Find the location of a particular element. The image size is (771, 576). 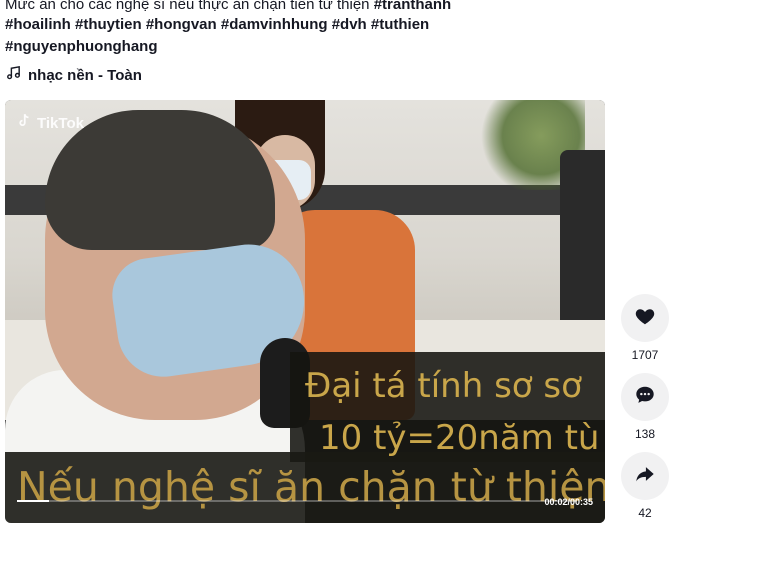

tiktok-logo-icon is located at coordinates (24, 123).